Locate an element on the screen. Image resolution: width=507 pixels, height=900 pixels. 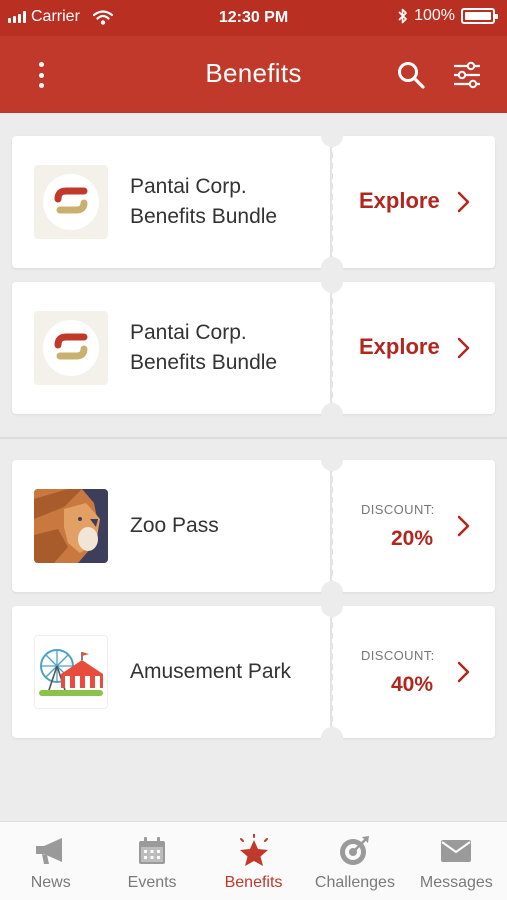
discount-value: 20% is located at coordinates (411, 538).